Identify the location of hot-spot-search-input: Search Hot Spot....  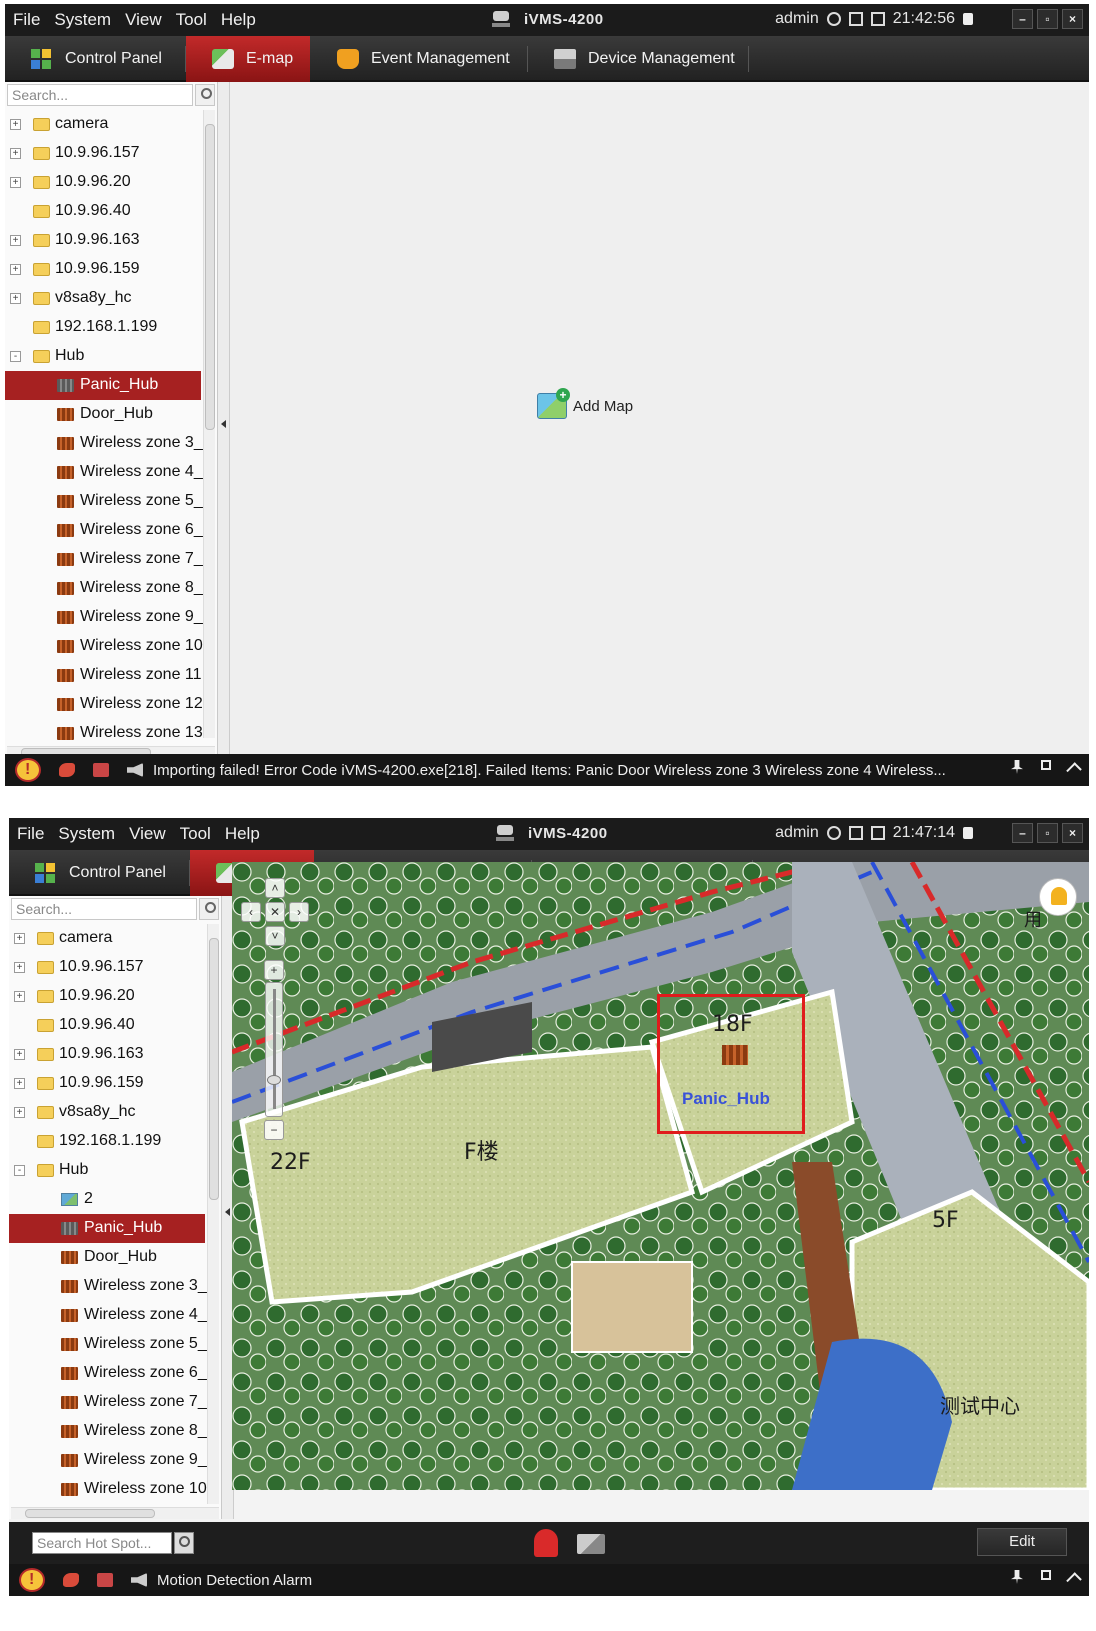
(102, 1543).